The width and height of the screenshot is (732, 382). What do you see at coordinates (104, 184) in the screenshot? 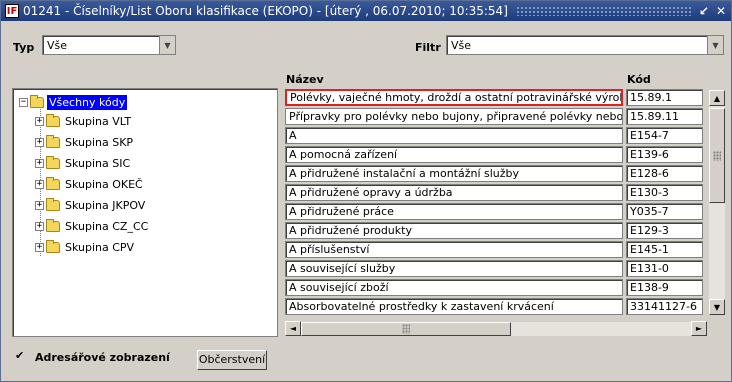
I see `tree-label: Skupina OKEČ` at bounding box center [104, 184].